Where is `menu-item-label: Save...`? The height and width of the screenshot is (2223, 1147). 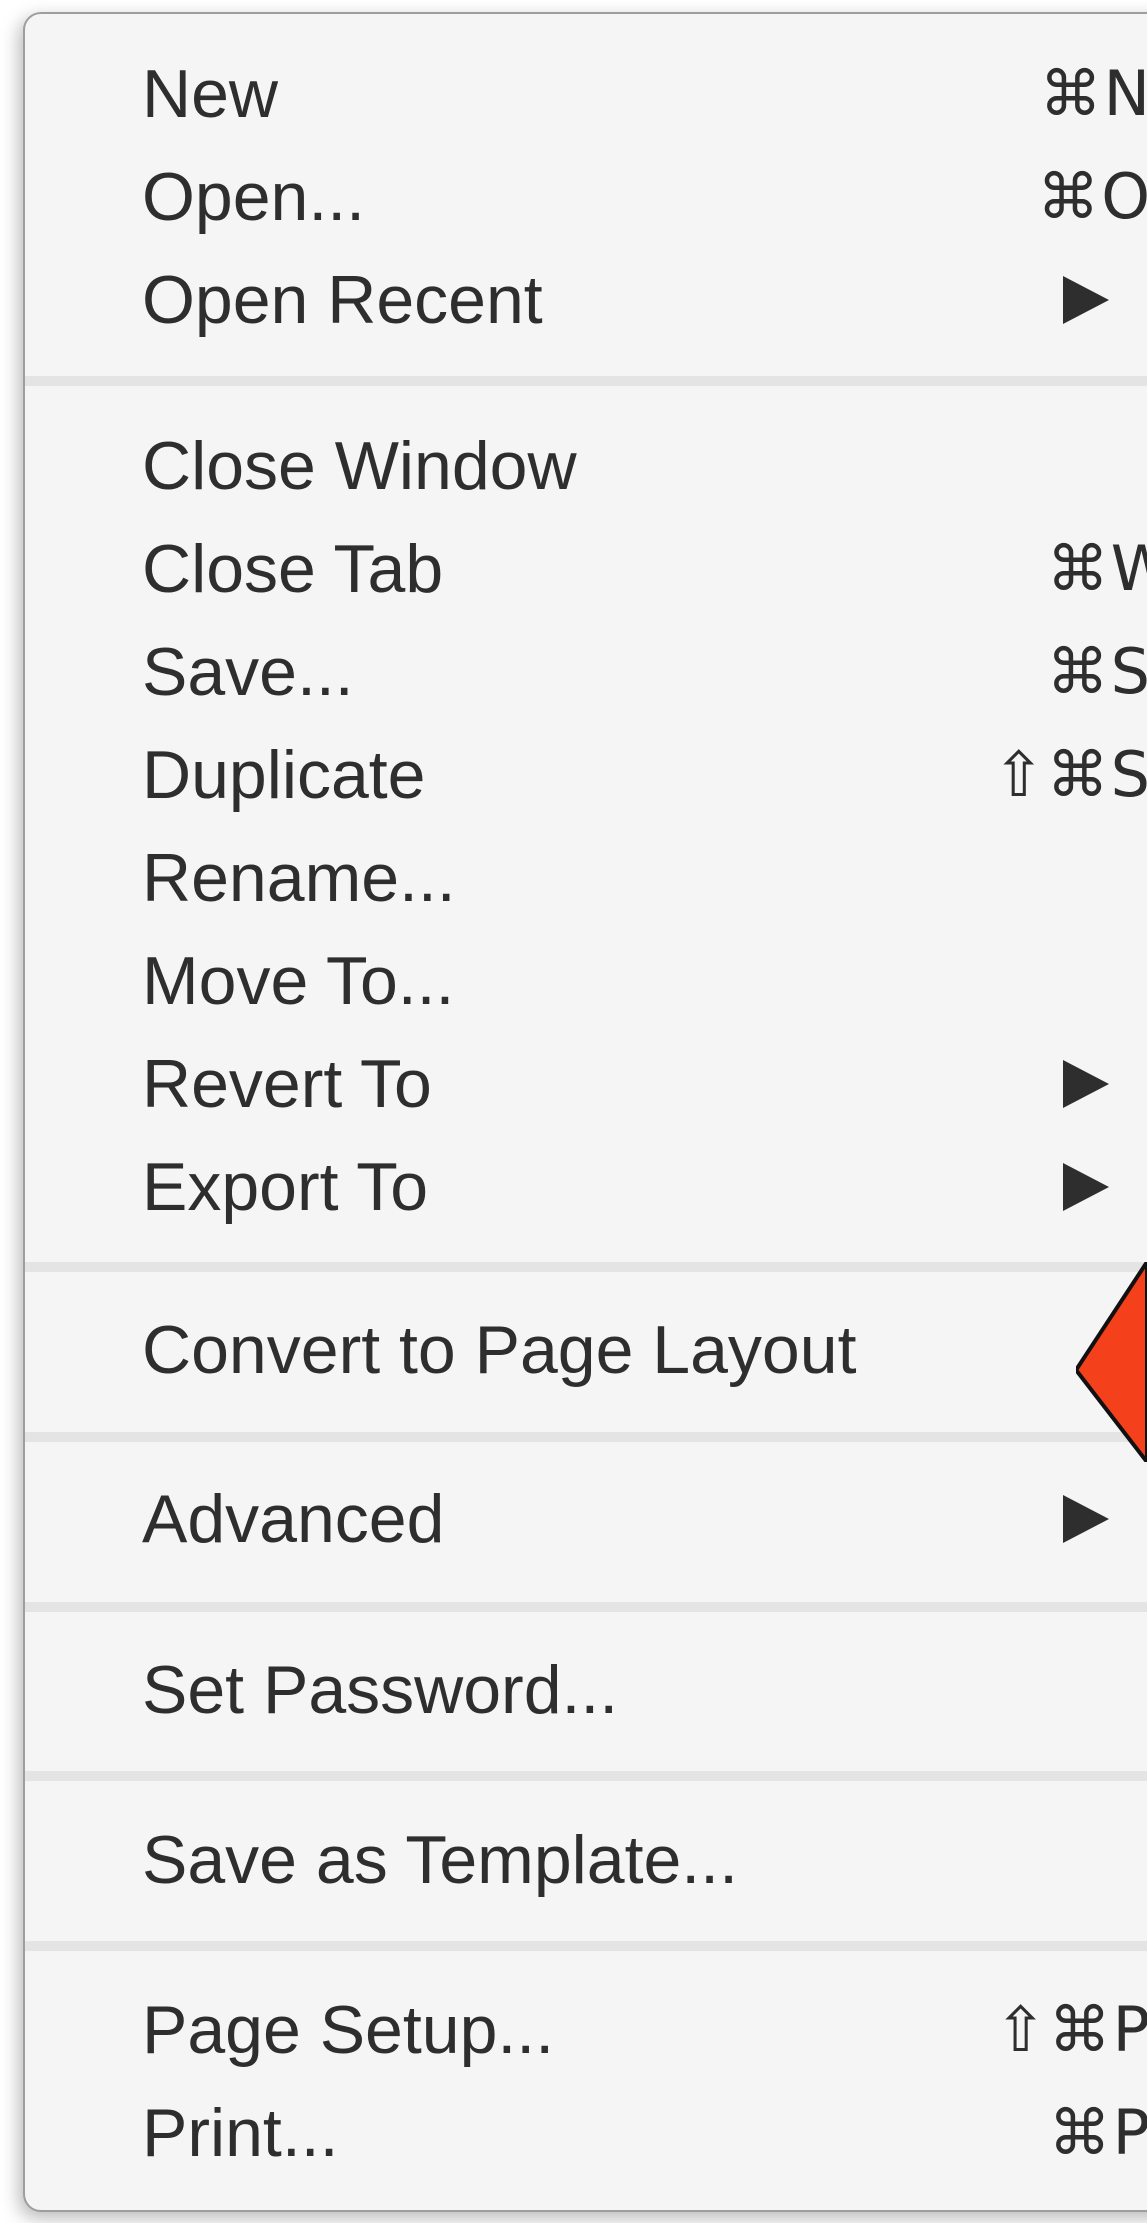 menu-item-label: Save... is located at coordinates (248, 672).